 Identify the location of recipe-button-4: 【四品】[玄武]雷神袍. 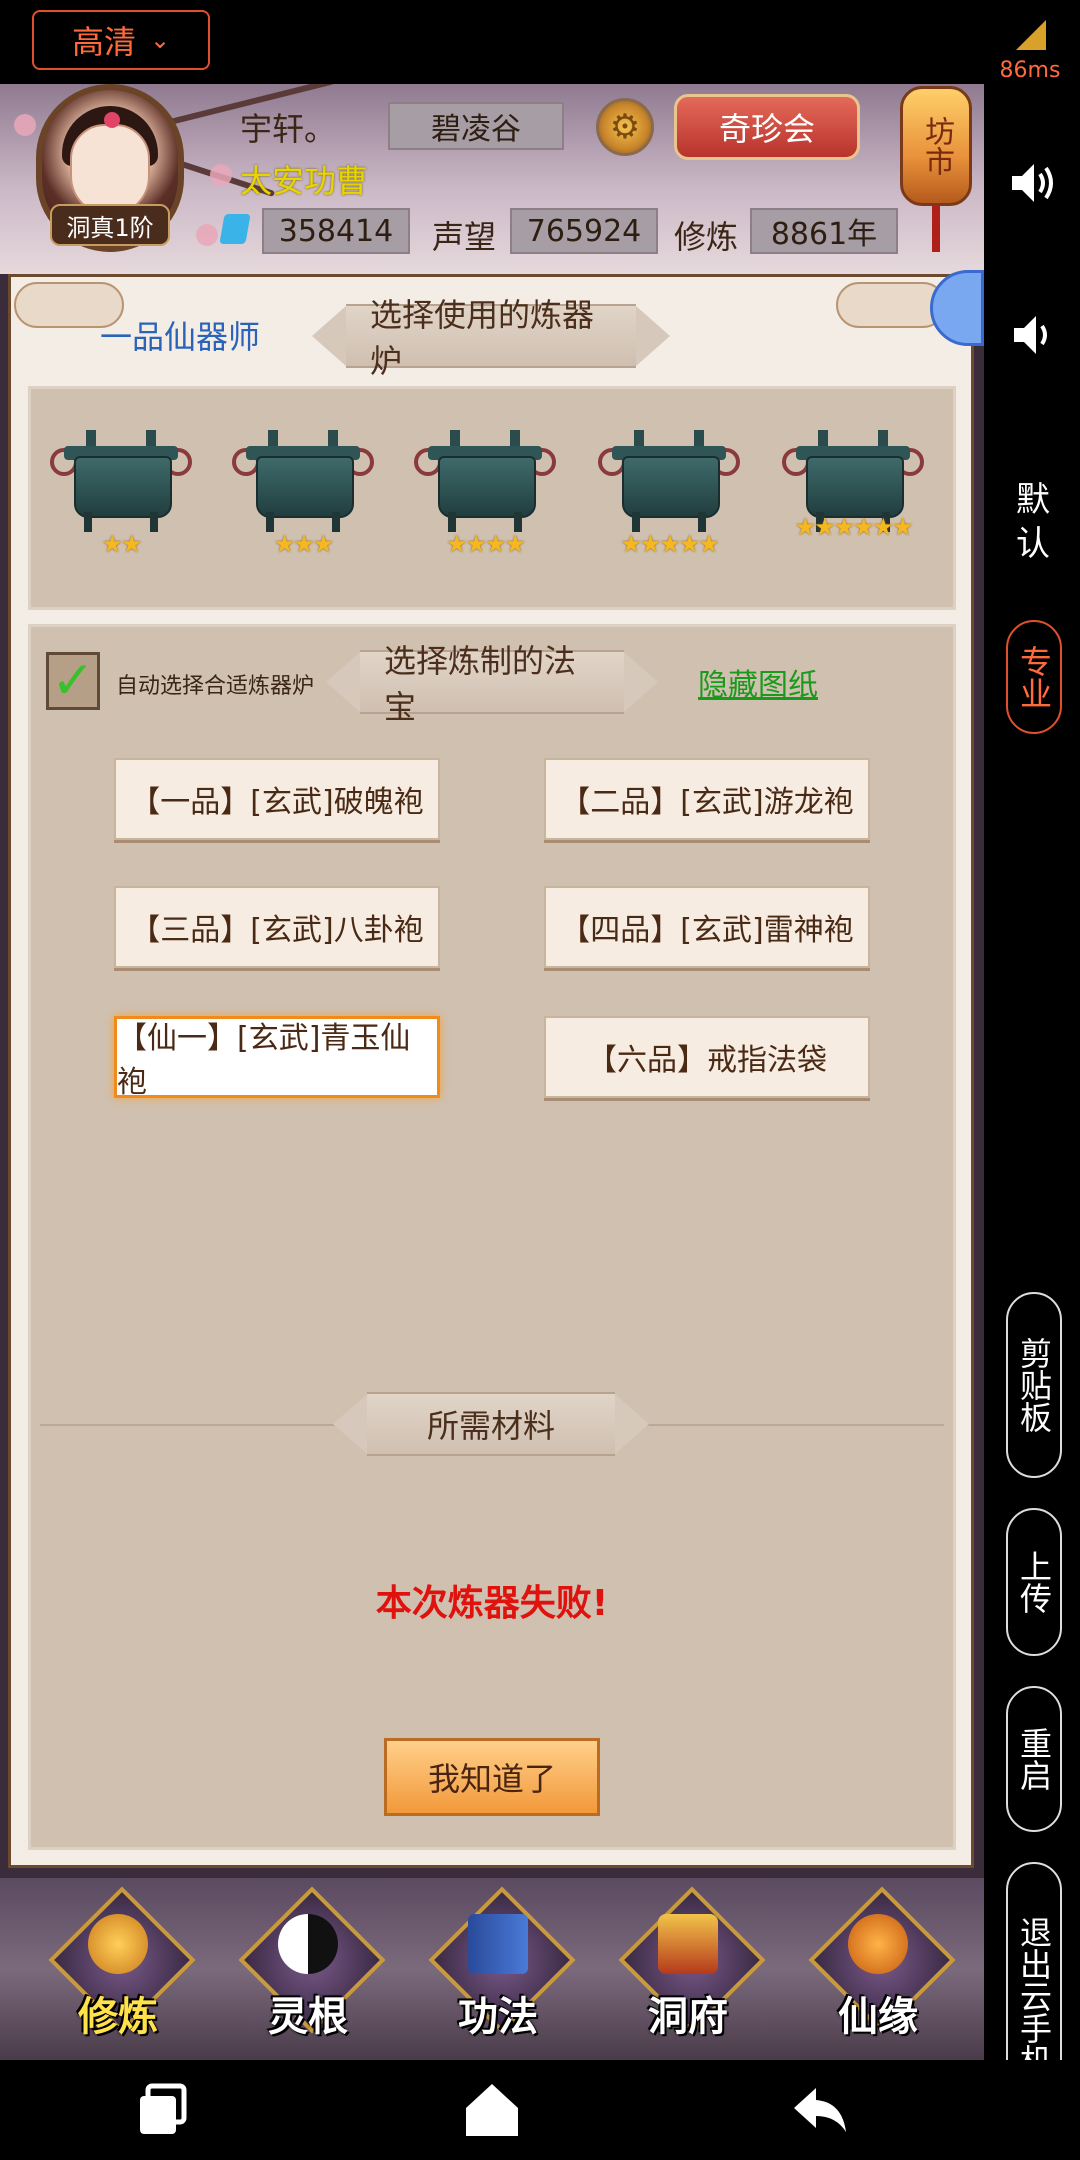
(707, 927).